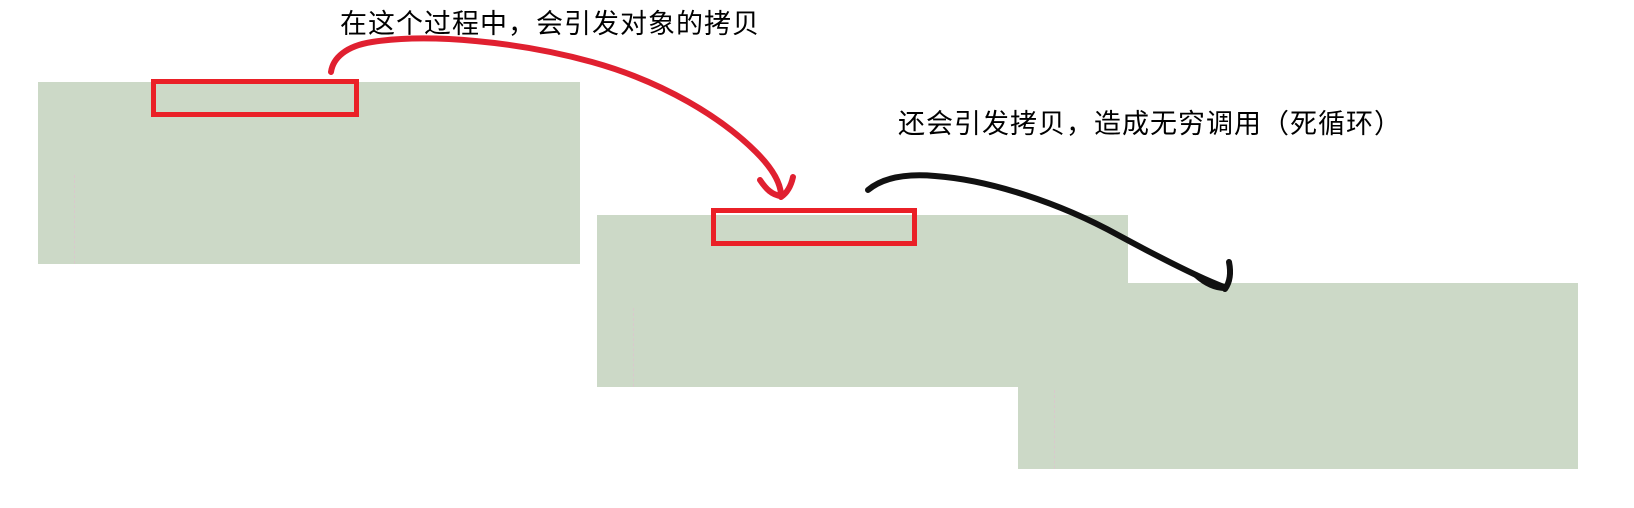  I want to click on annotation-top-note: 在这个过程中，会引发对象的拷贝, so click(550, 24).